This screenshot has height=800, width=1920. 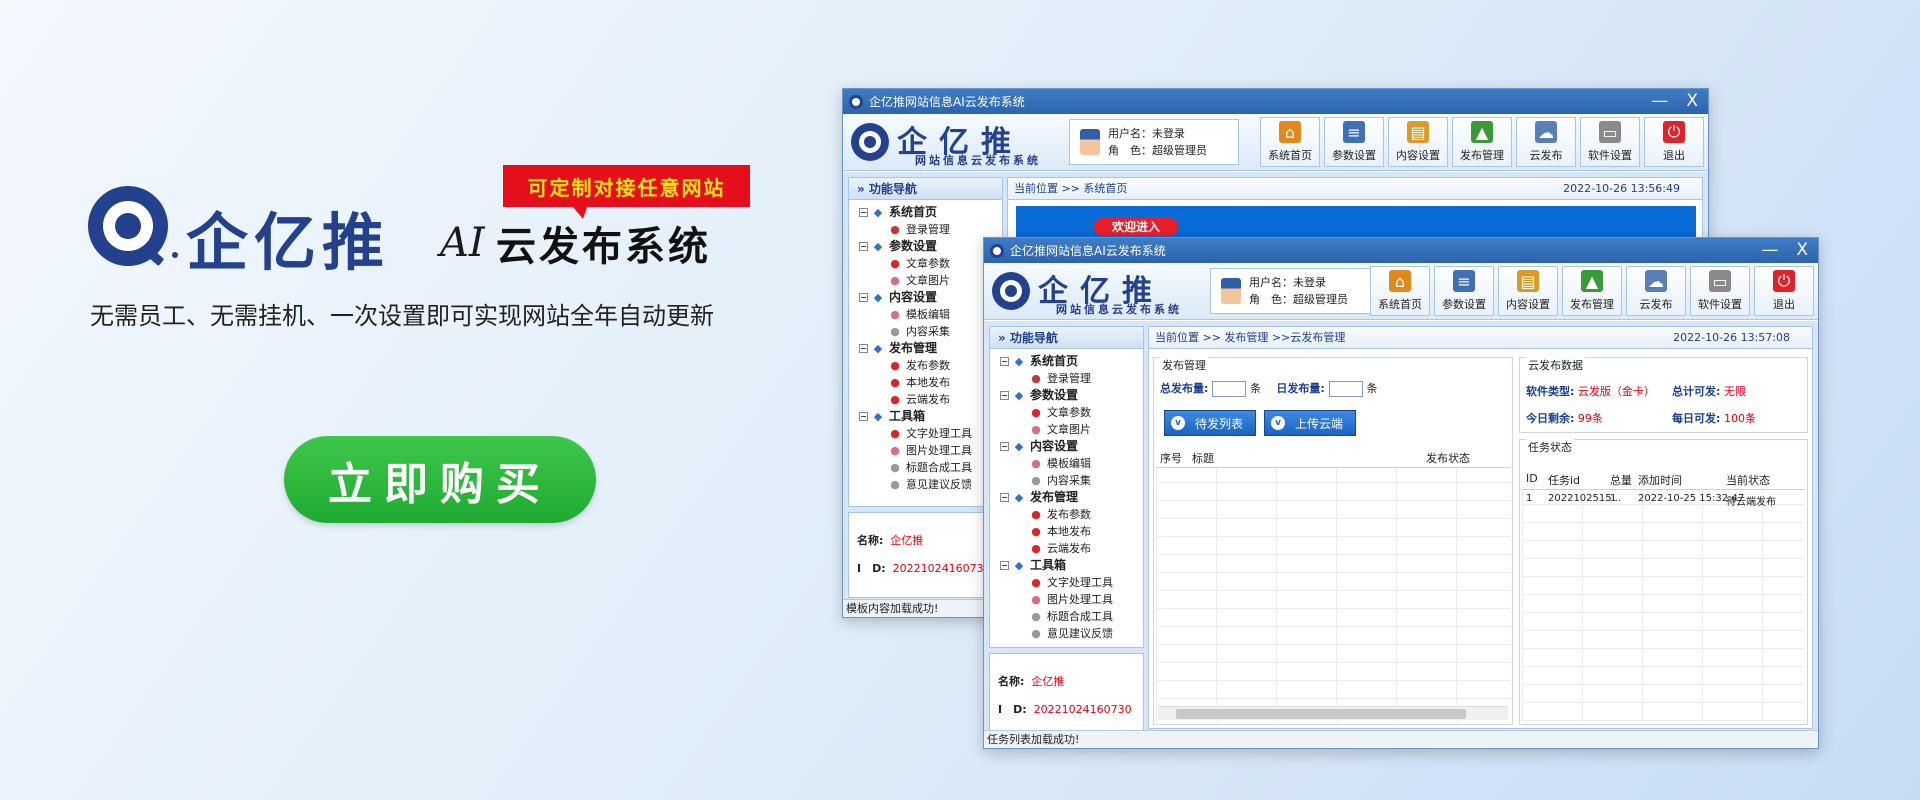 I want to click on title-bar: 企亿推网站信息AI云发布系统 — X, so click(x=1275, y=101).